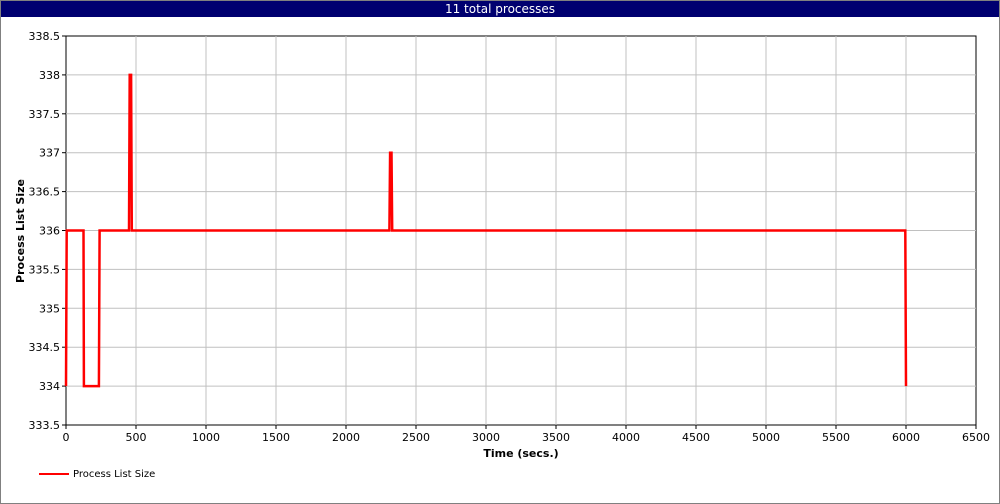  I want to click on x-tick-label: 6000, so click(906, 437).